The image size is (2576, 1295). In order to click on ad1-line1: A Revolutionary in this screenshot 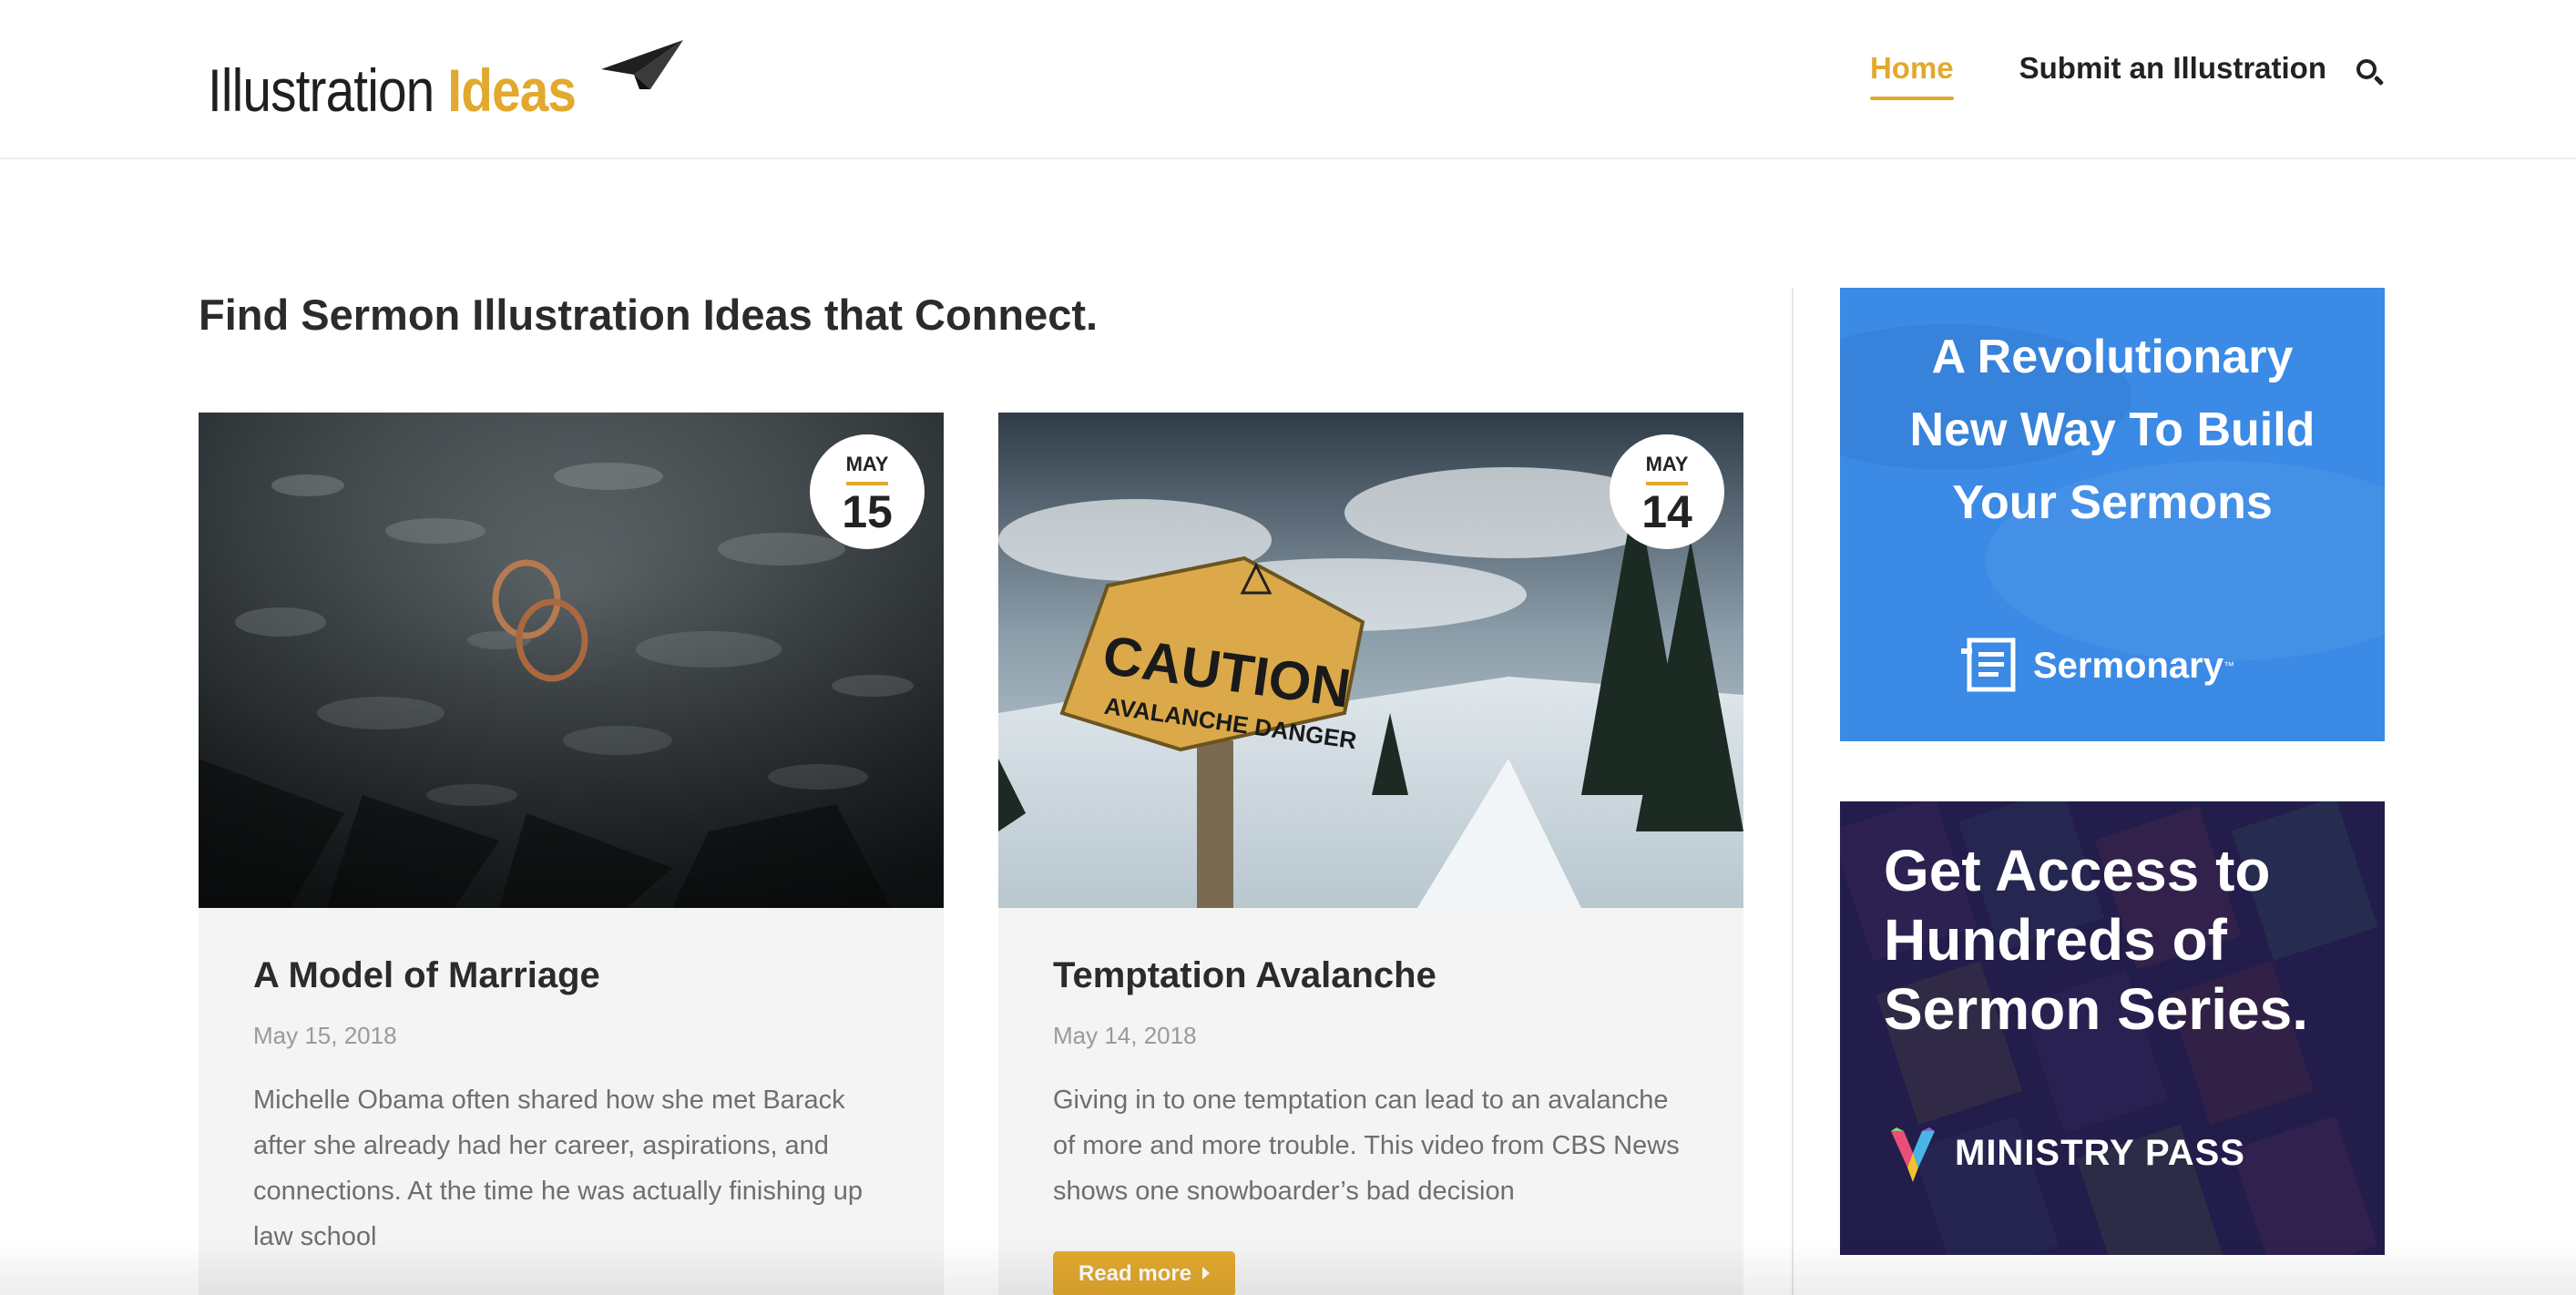, I will do `click(2112, 357)`.